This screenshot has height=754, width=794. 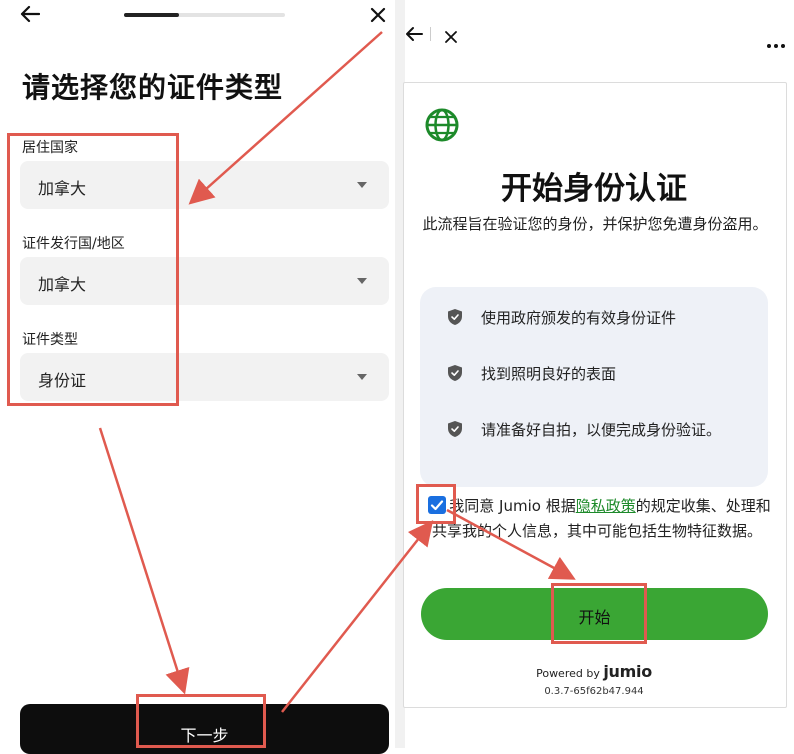 I want to click on arrow-to-checkbox, so click(x=357, y=616).